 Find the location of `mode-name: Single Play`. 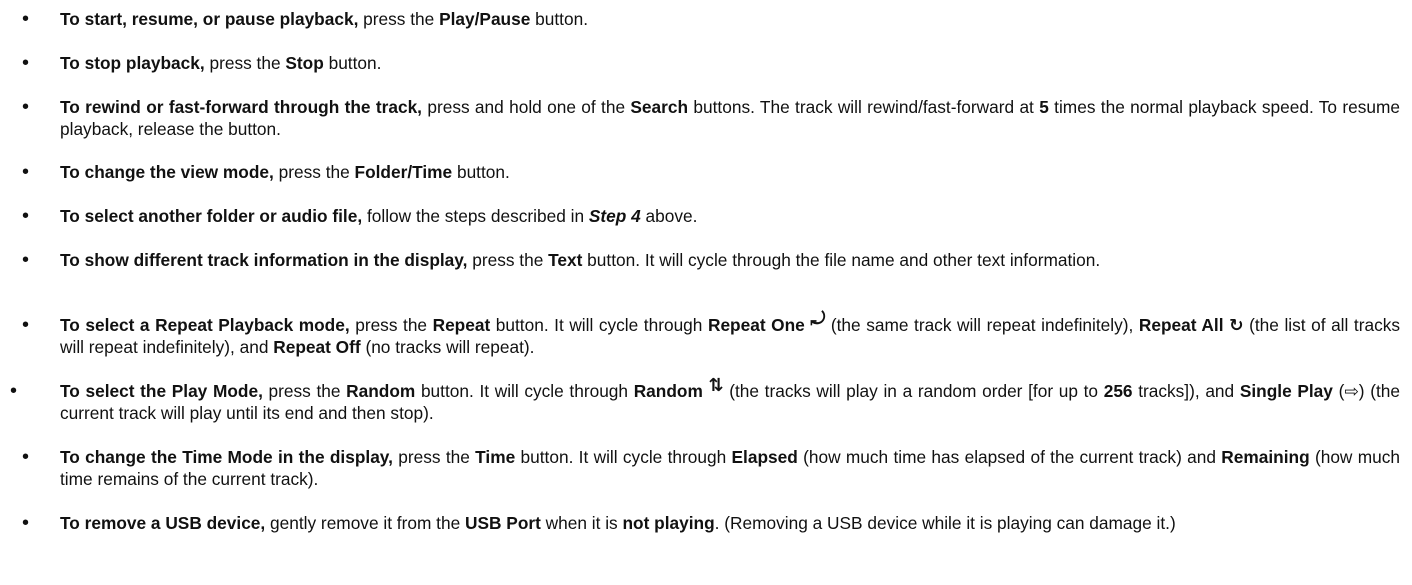

mode-name: Single Play is located at coordinates (1286, 391).